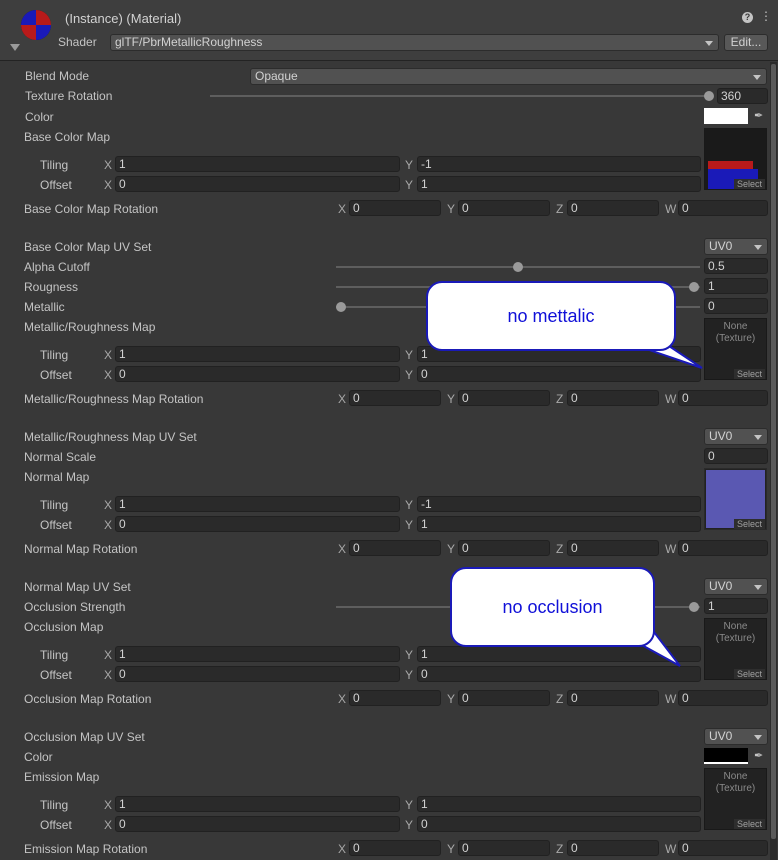 The width and height of the screenshot is (778, 860). I want to click on foldout-arrow-icon, so click(15, 47).